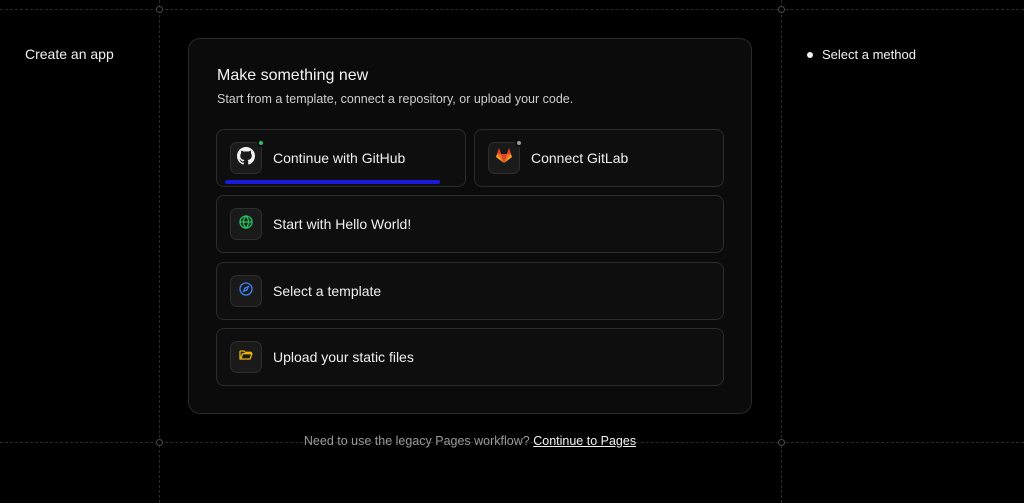 The height and width of the screenshot is (503, 1024). What do you see at coordinates (810, 54) in the screenshot?
I see `step-bullet-icon` at bounding box center [810, 54].